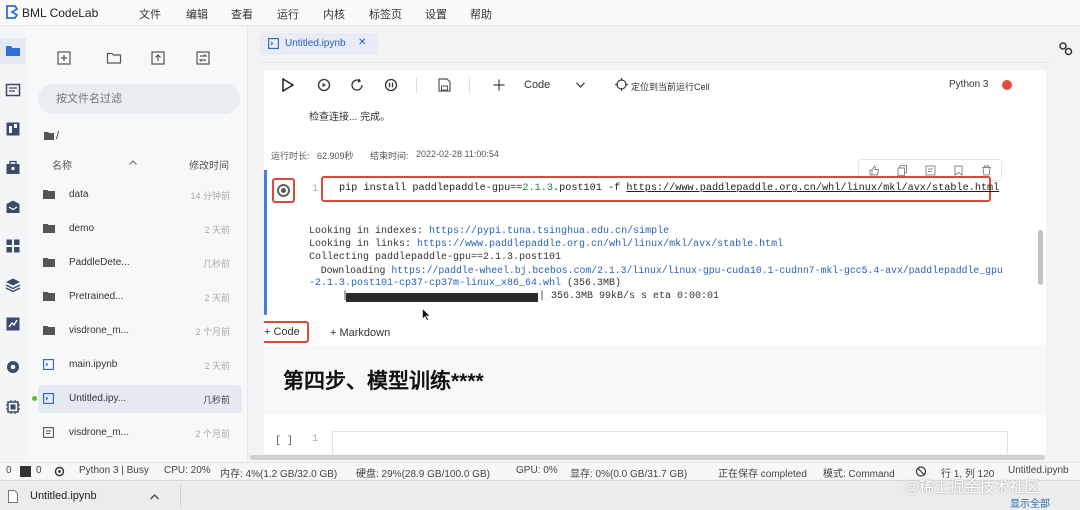 Image resolution: width=1080 pixels, height=510 pixels. What do you see at coordinates (647, 457) in the screenshot?
I see `horizontal-scrollbar` at bounding box center [647, 457].